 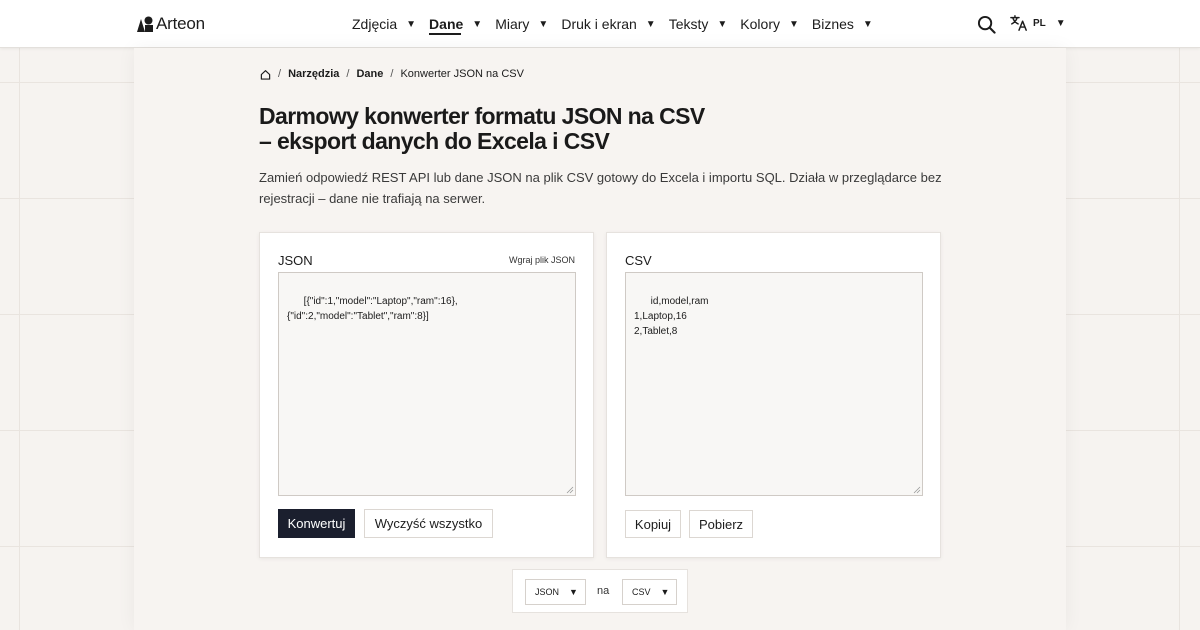 I want to click on nav-item-zdjecia: Zdjęcia ▼, so click(x=384, y=24).